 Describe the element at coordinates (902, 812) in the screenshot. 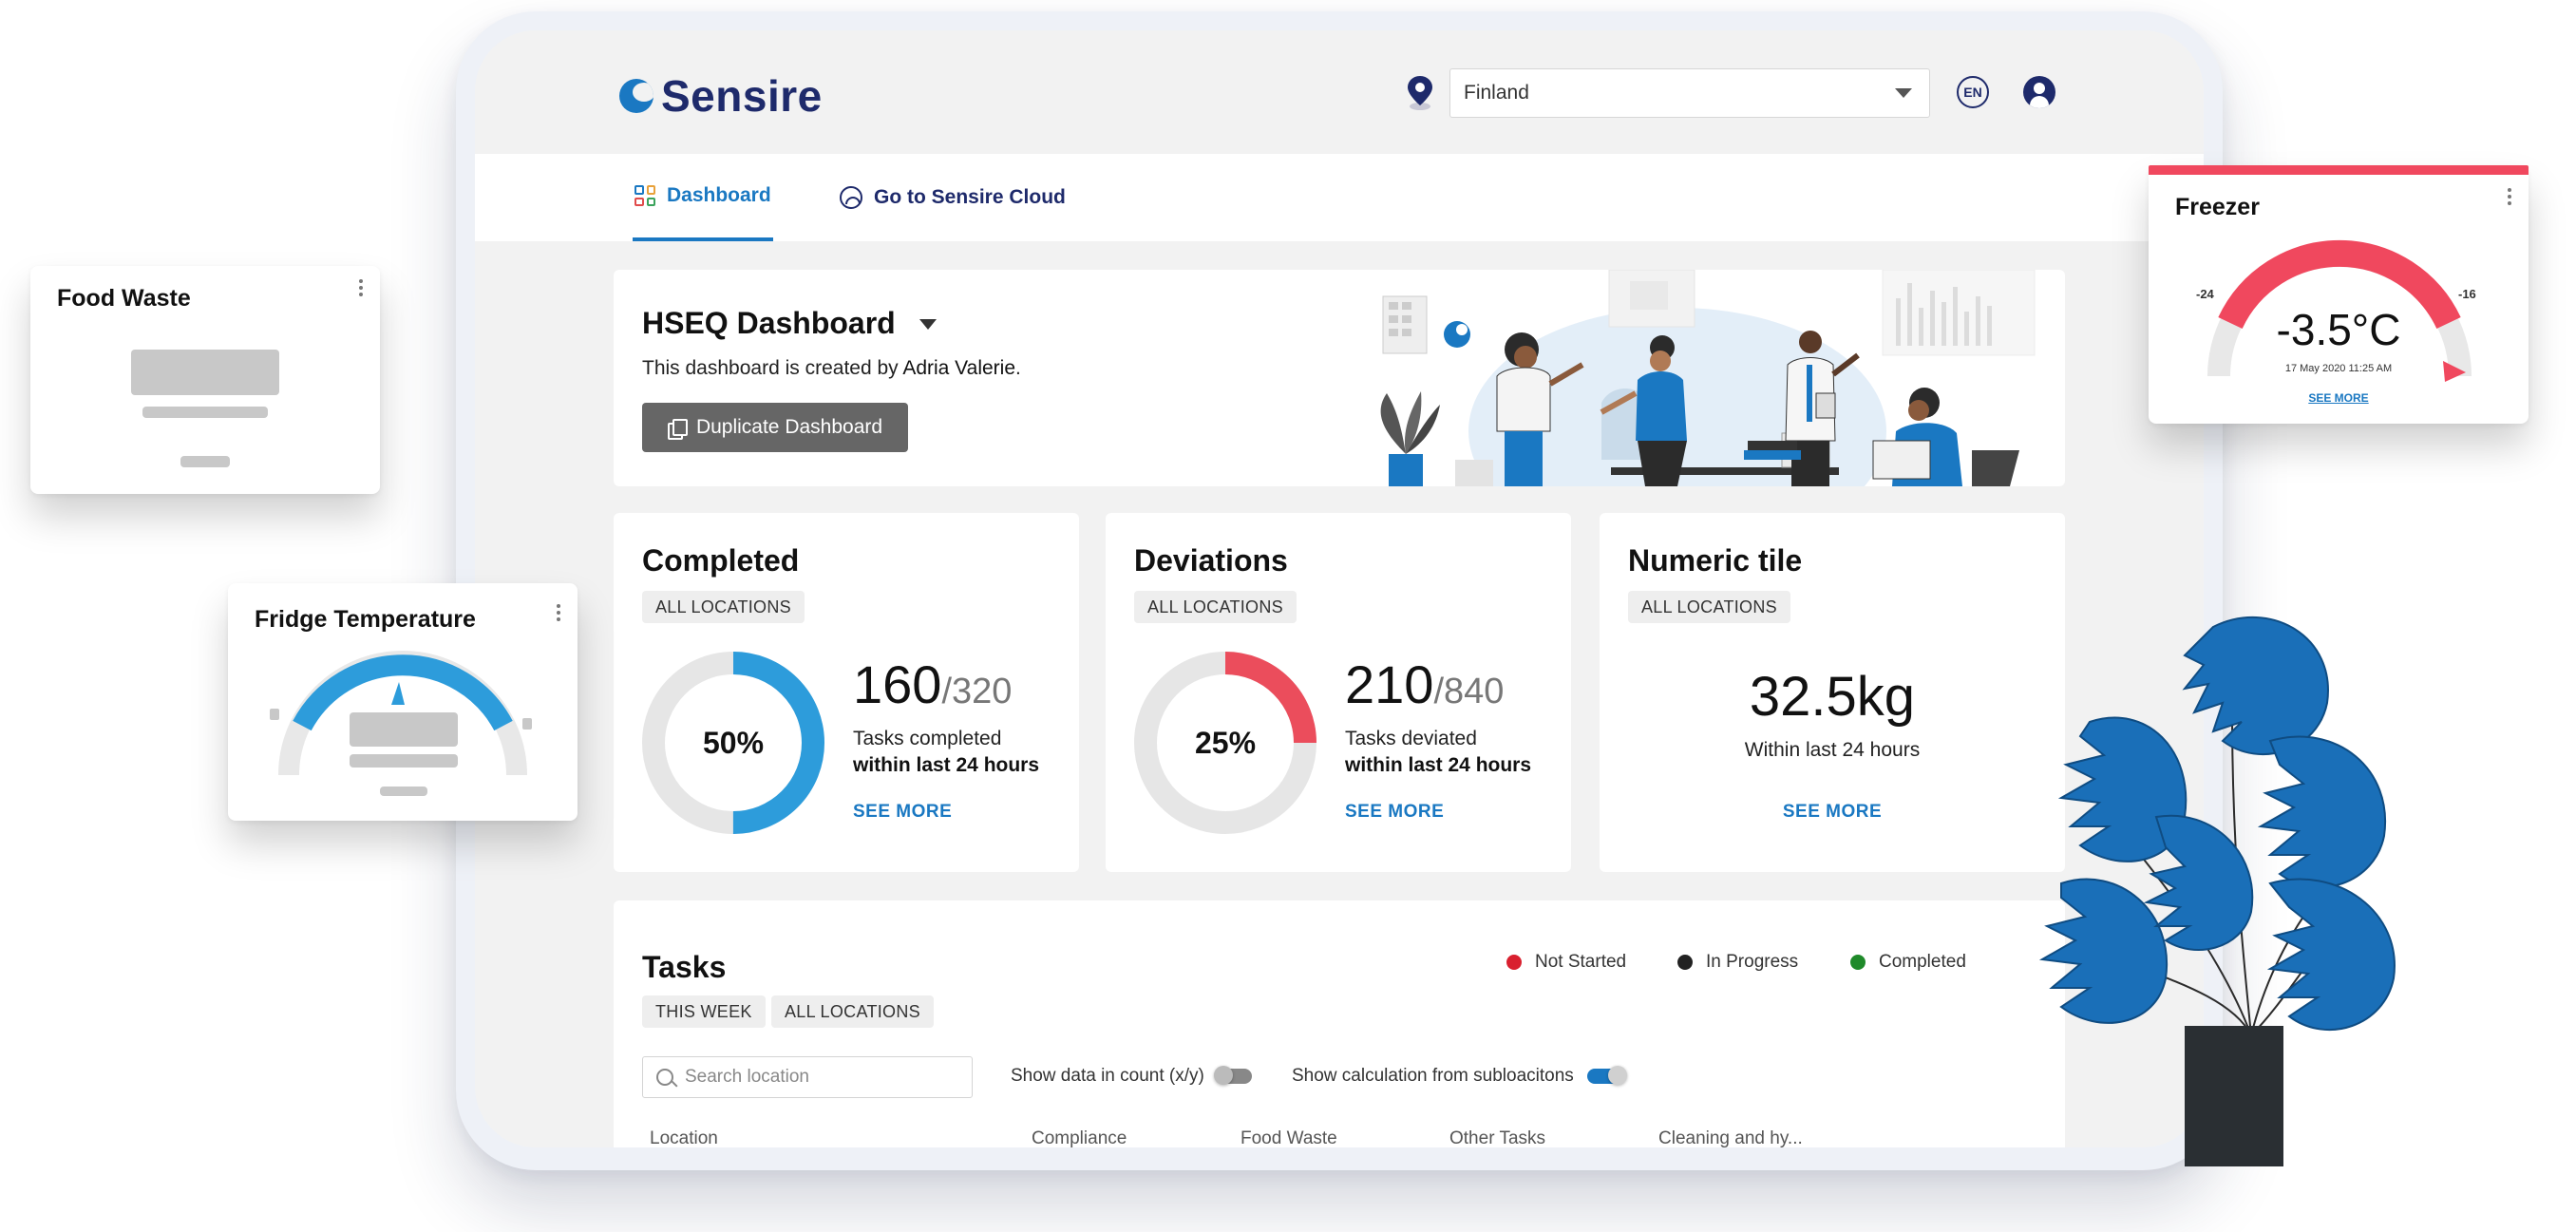

I see `completed-see-more-link: SEE MORE` at that location.